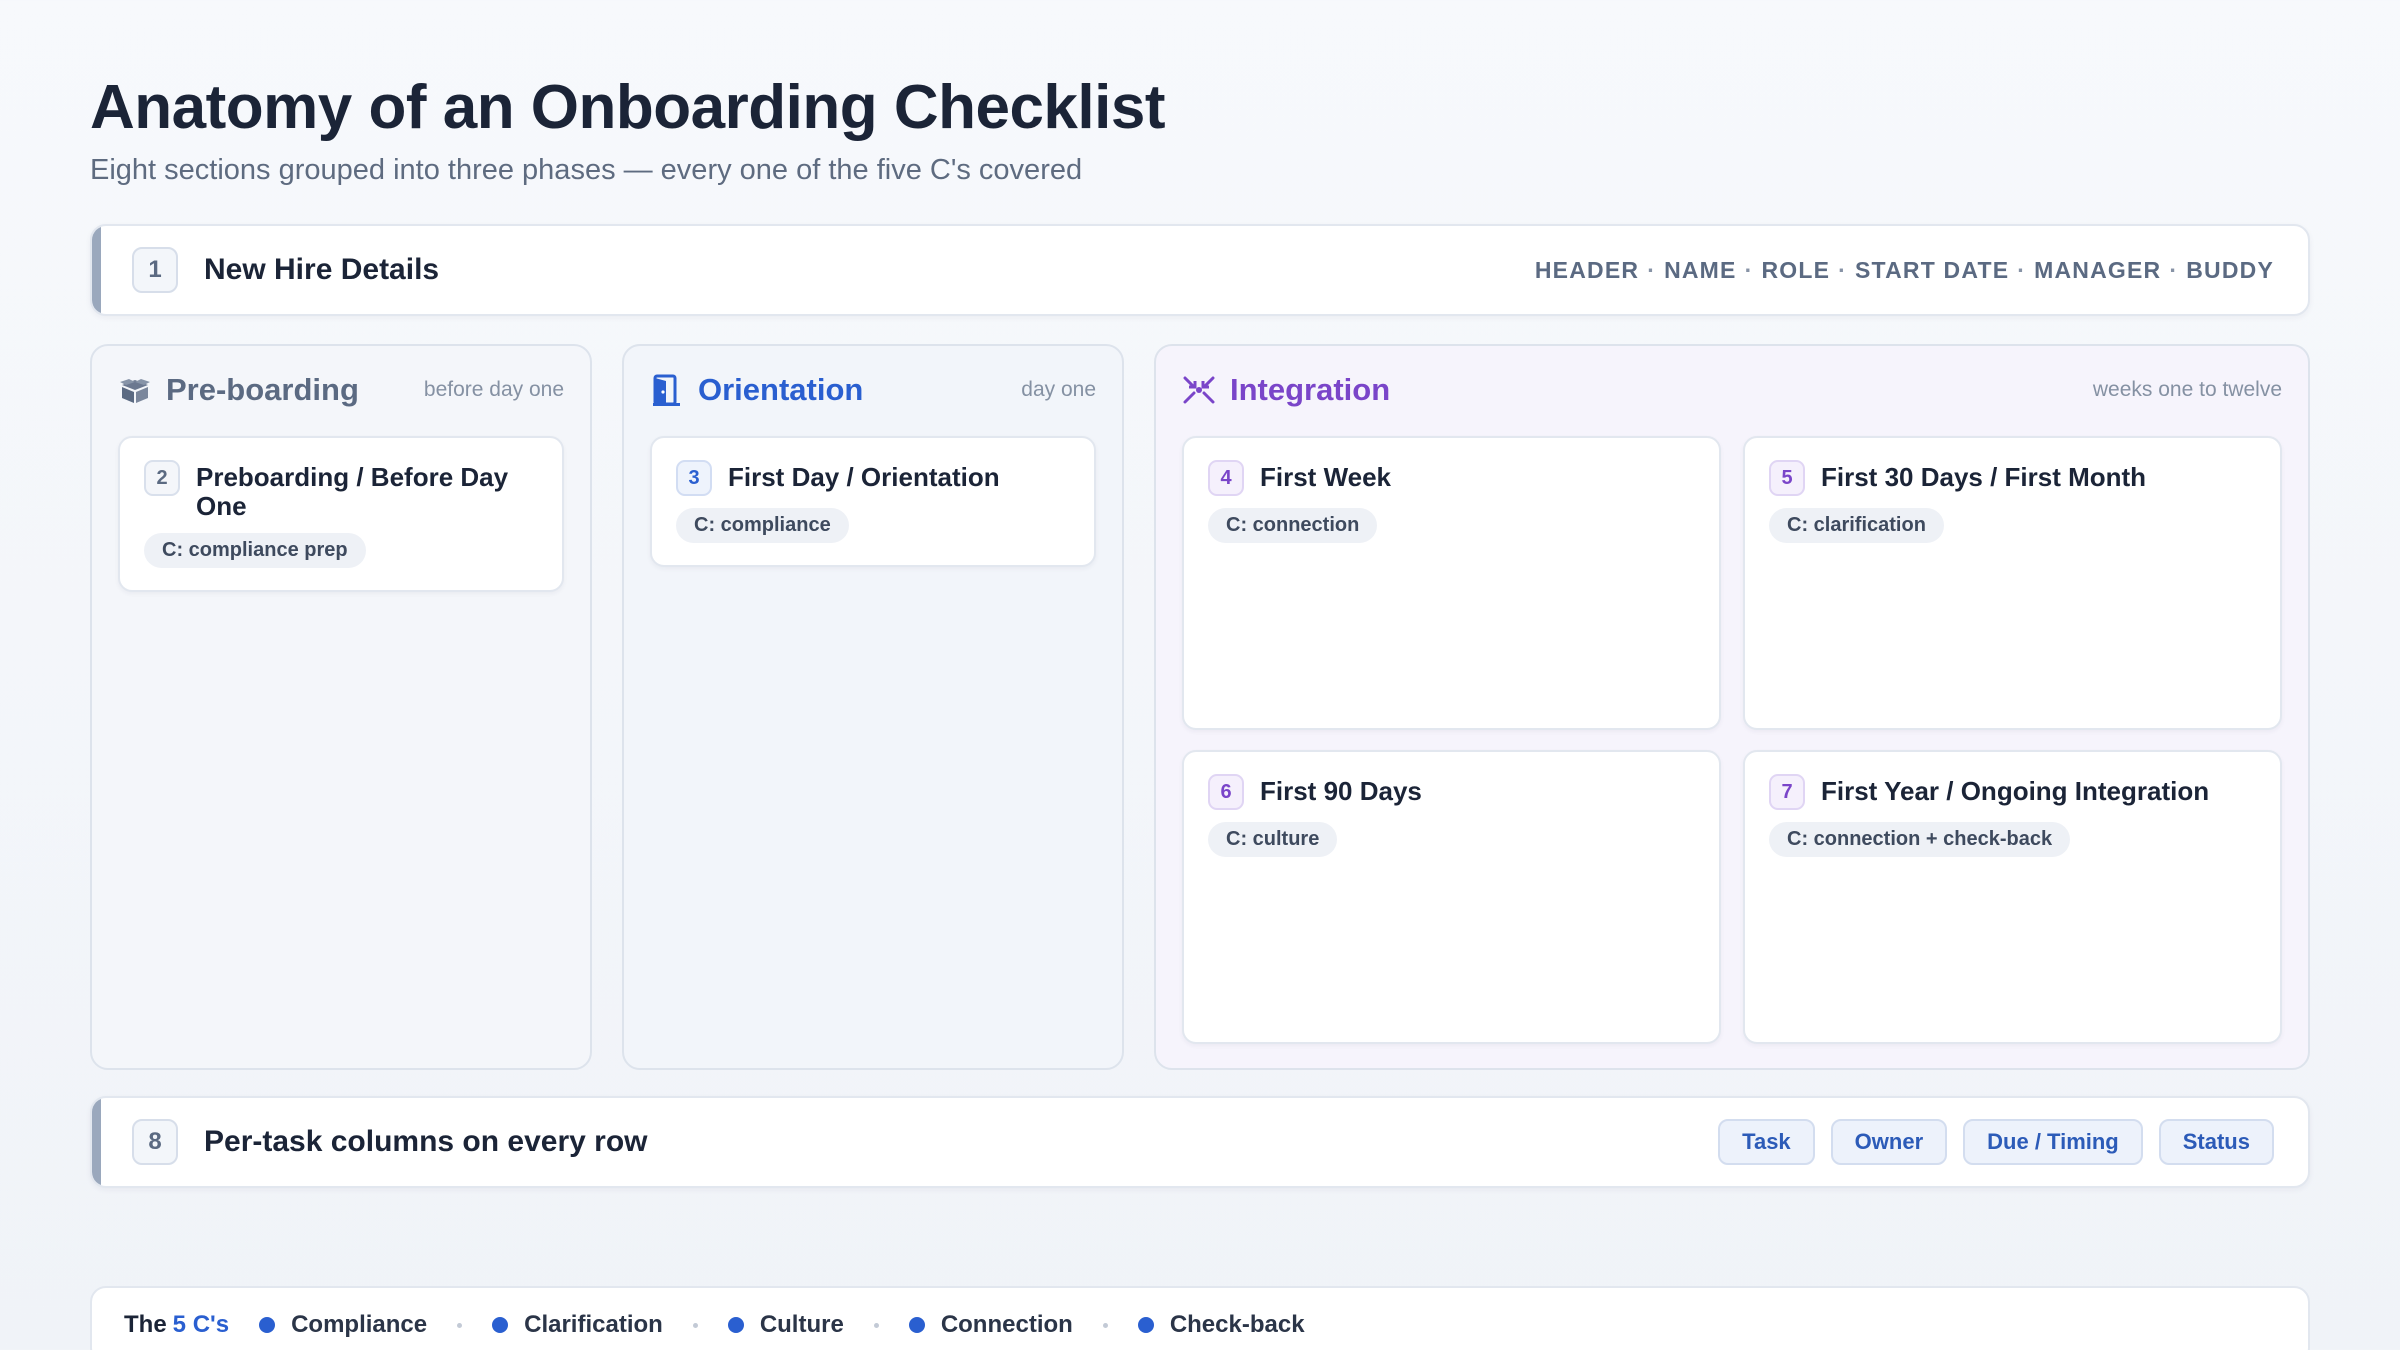 Image resolution: width=2400 pixels, height=1350 pixels. I want to click on c-tag: C: clarification, so click(1856, 525).